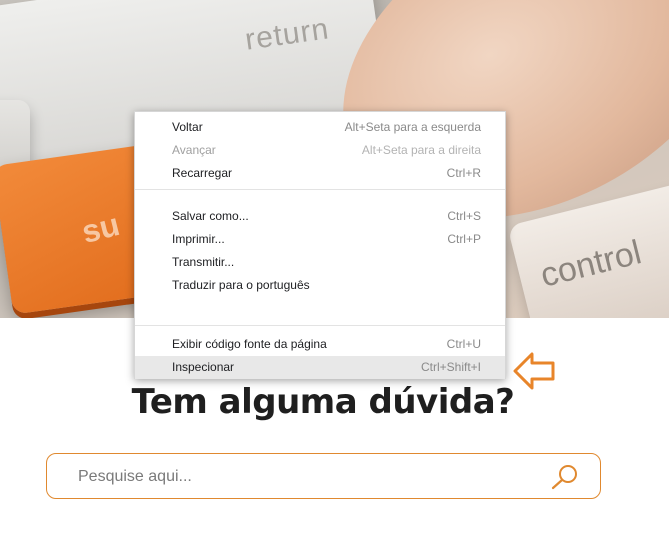 This screenshot has width=669, height=549. What do you see at coordinates (320, 239) in the screenshot?
I see `menu-item-imprimir: Imprimir... Ctrl+P` at bounding box center [320, 239].